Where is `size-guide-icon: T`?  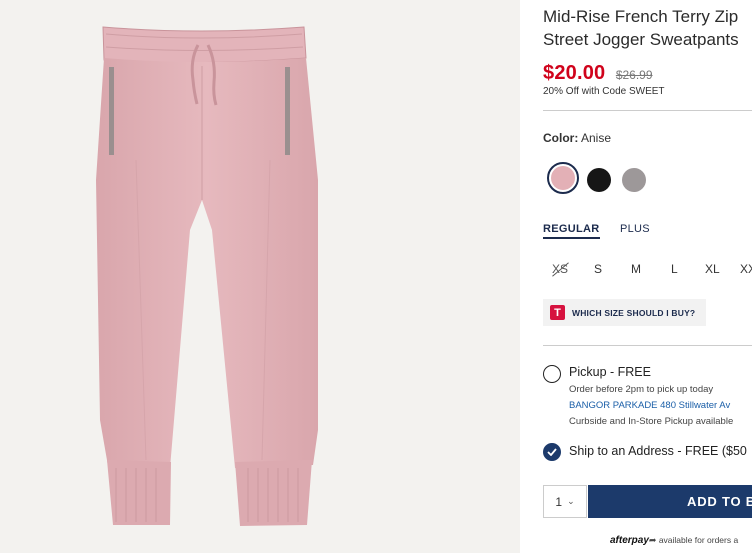
size-guide-icon: T is located at coordinates (557, 312).